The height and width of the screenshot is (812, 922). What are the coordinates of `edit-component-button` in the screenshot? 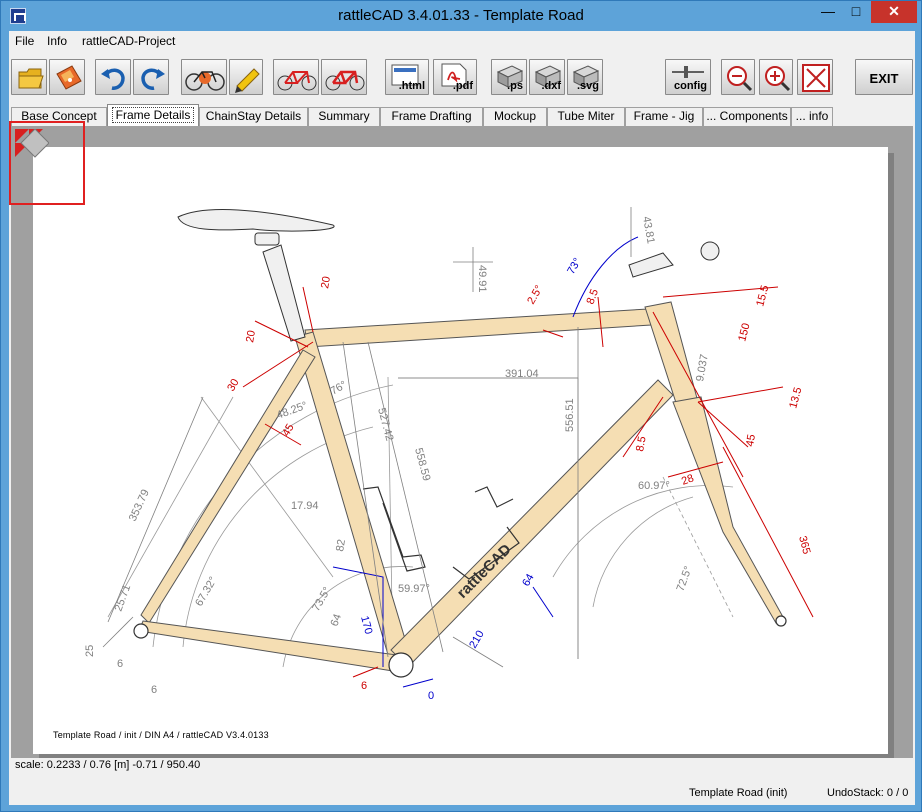 It's located at (246, 77).